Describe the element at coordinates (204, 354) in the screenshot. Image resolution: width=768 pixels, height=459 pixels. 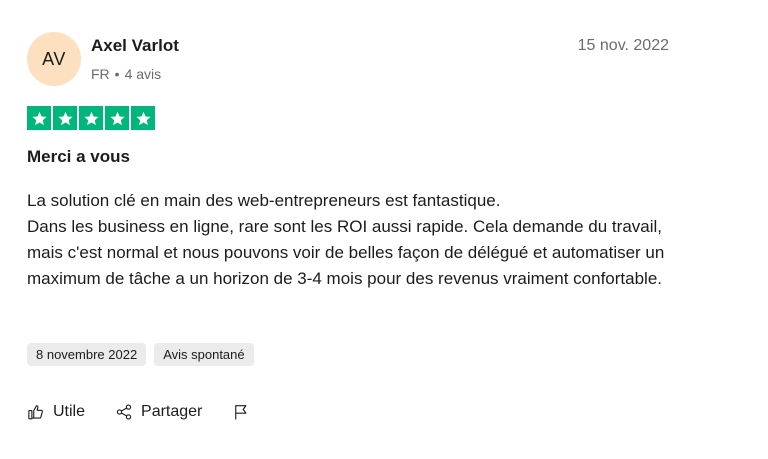
I see `review-source-badge: Avis spontané` at that location.